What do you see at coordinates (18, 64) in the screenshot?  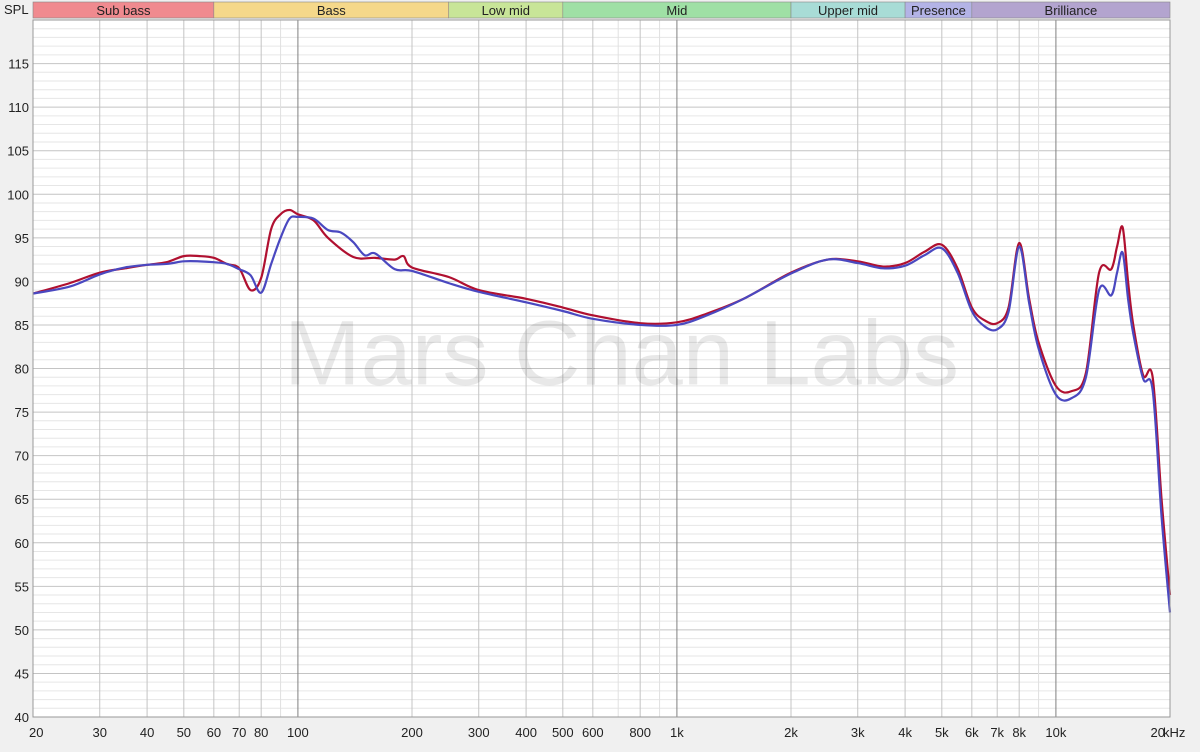 I see `y-tick-115: 115` at bounding box center [18, 64].